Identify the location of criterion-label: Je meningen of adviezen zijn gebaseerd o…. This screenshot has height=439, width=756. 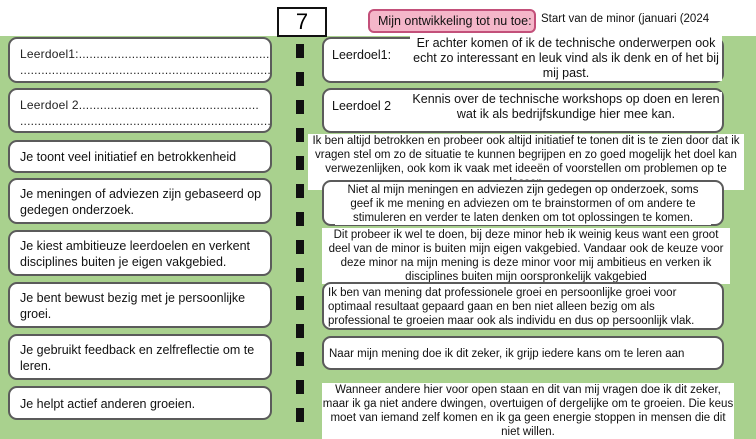
(141, 202).